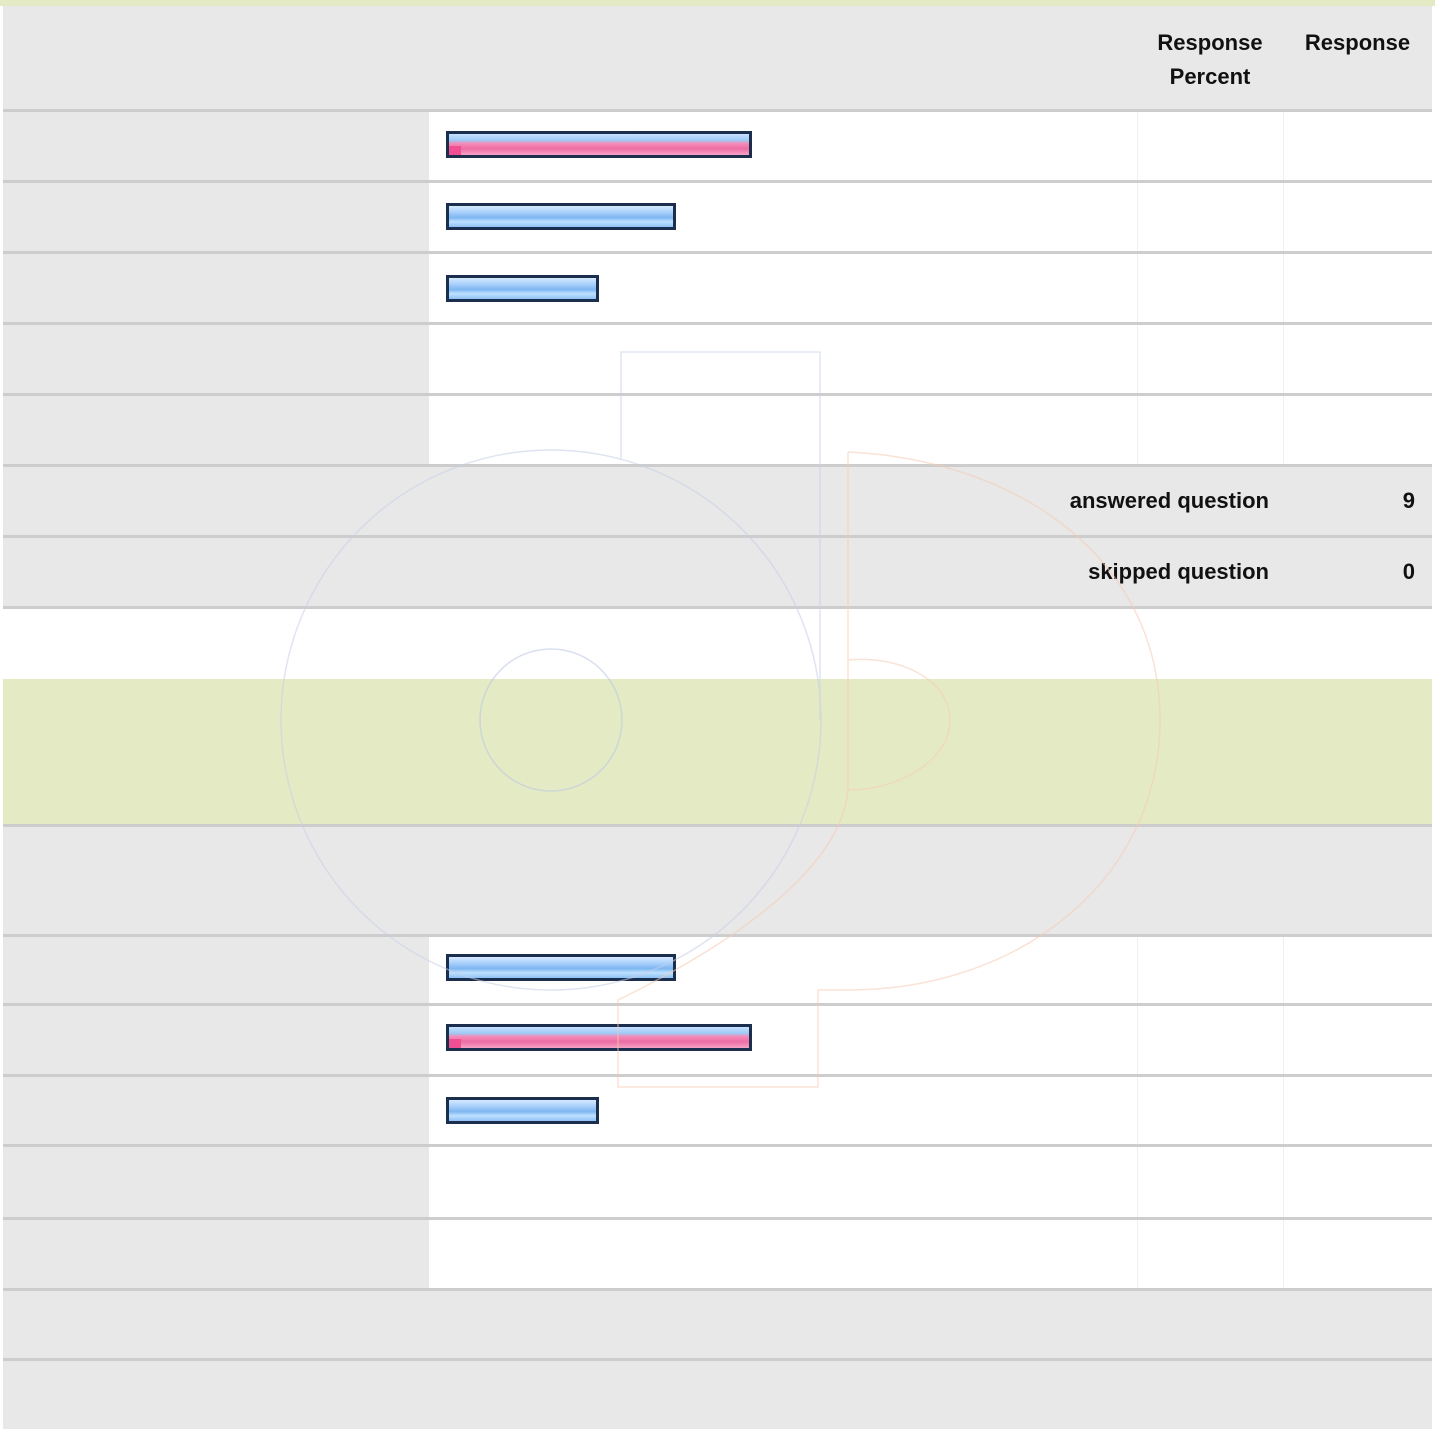 The image size is (1435, 1429). What do you see at coordinates (717, 1326) in the screenshot?
I see `table2-answered-row` at bounding box center [717, 1326].